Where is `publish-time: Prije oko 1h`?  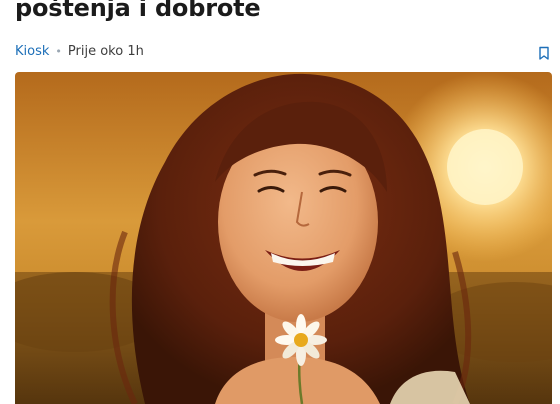 publish-time: Prije oko 1h is located at coordinates (105, 51).